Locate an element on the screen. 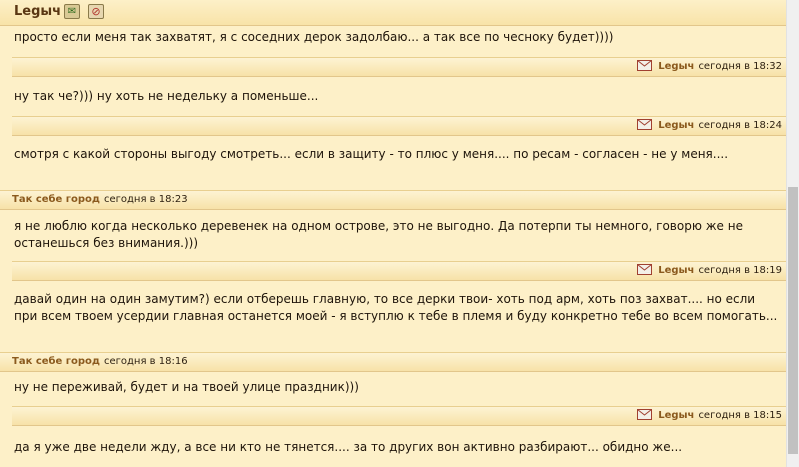 The width and height of the screenshot is (799, 467). message-icon: ✉ is located at coordinates (72, 11).